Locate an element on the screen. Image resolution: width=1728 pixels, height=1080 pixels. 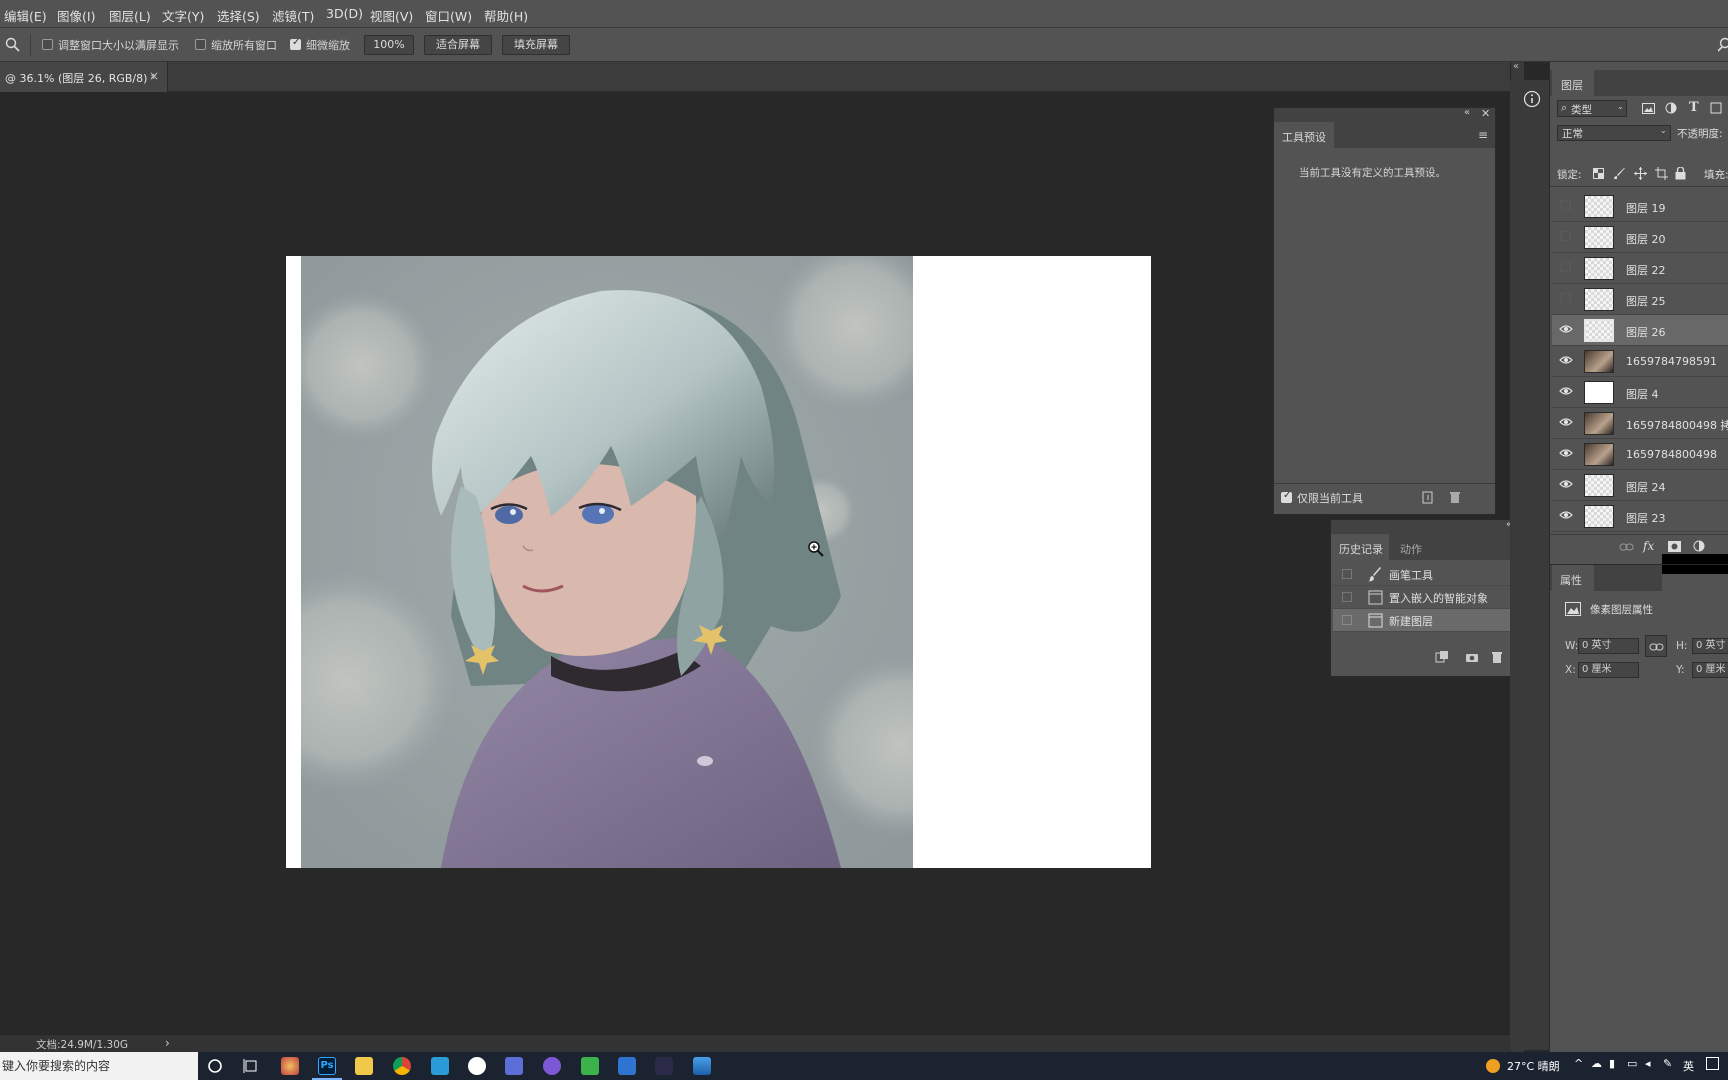
layer-row: 图层 19 is located at coordinates (1640, 206).